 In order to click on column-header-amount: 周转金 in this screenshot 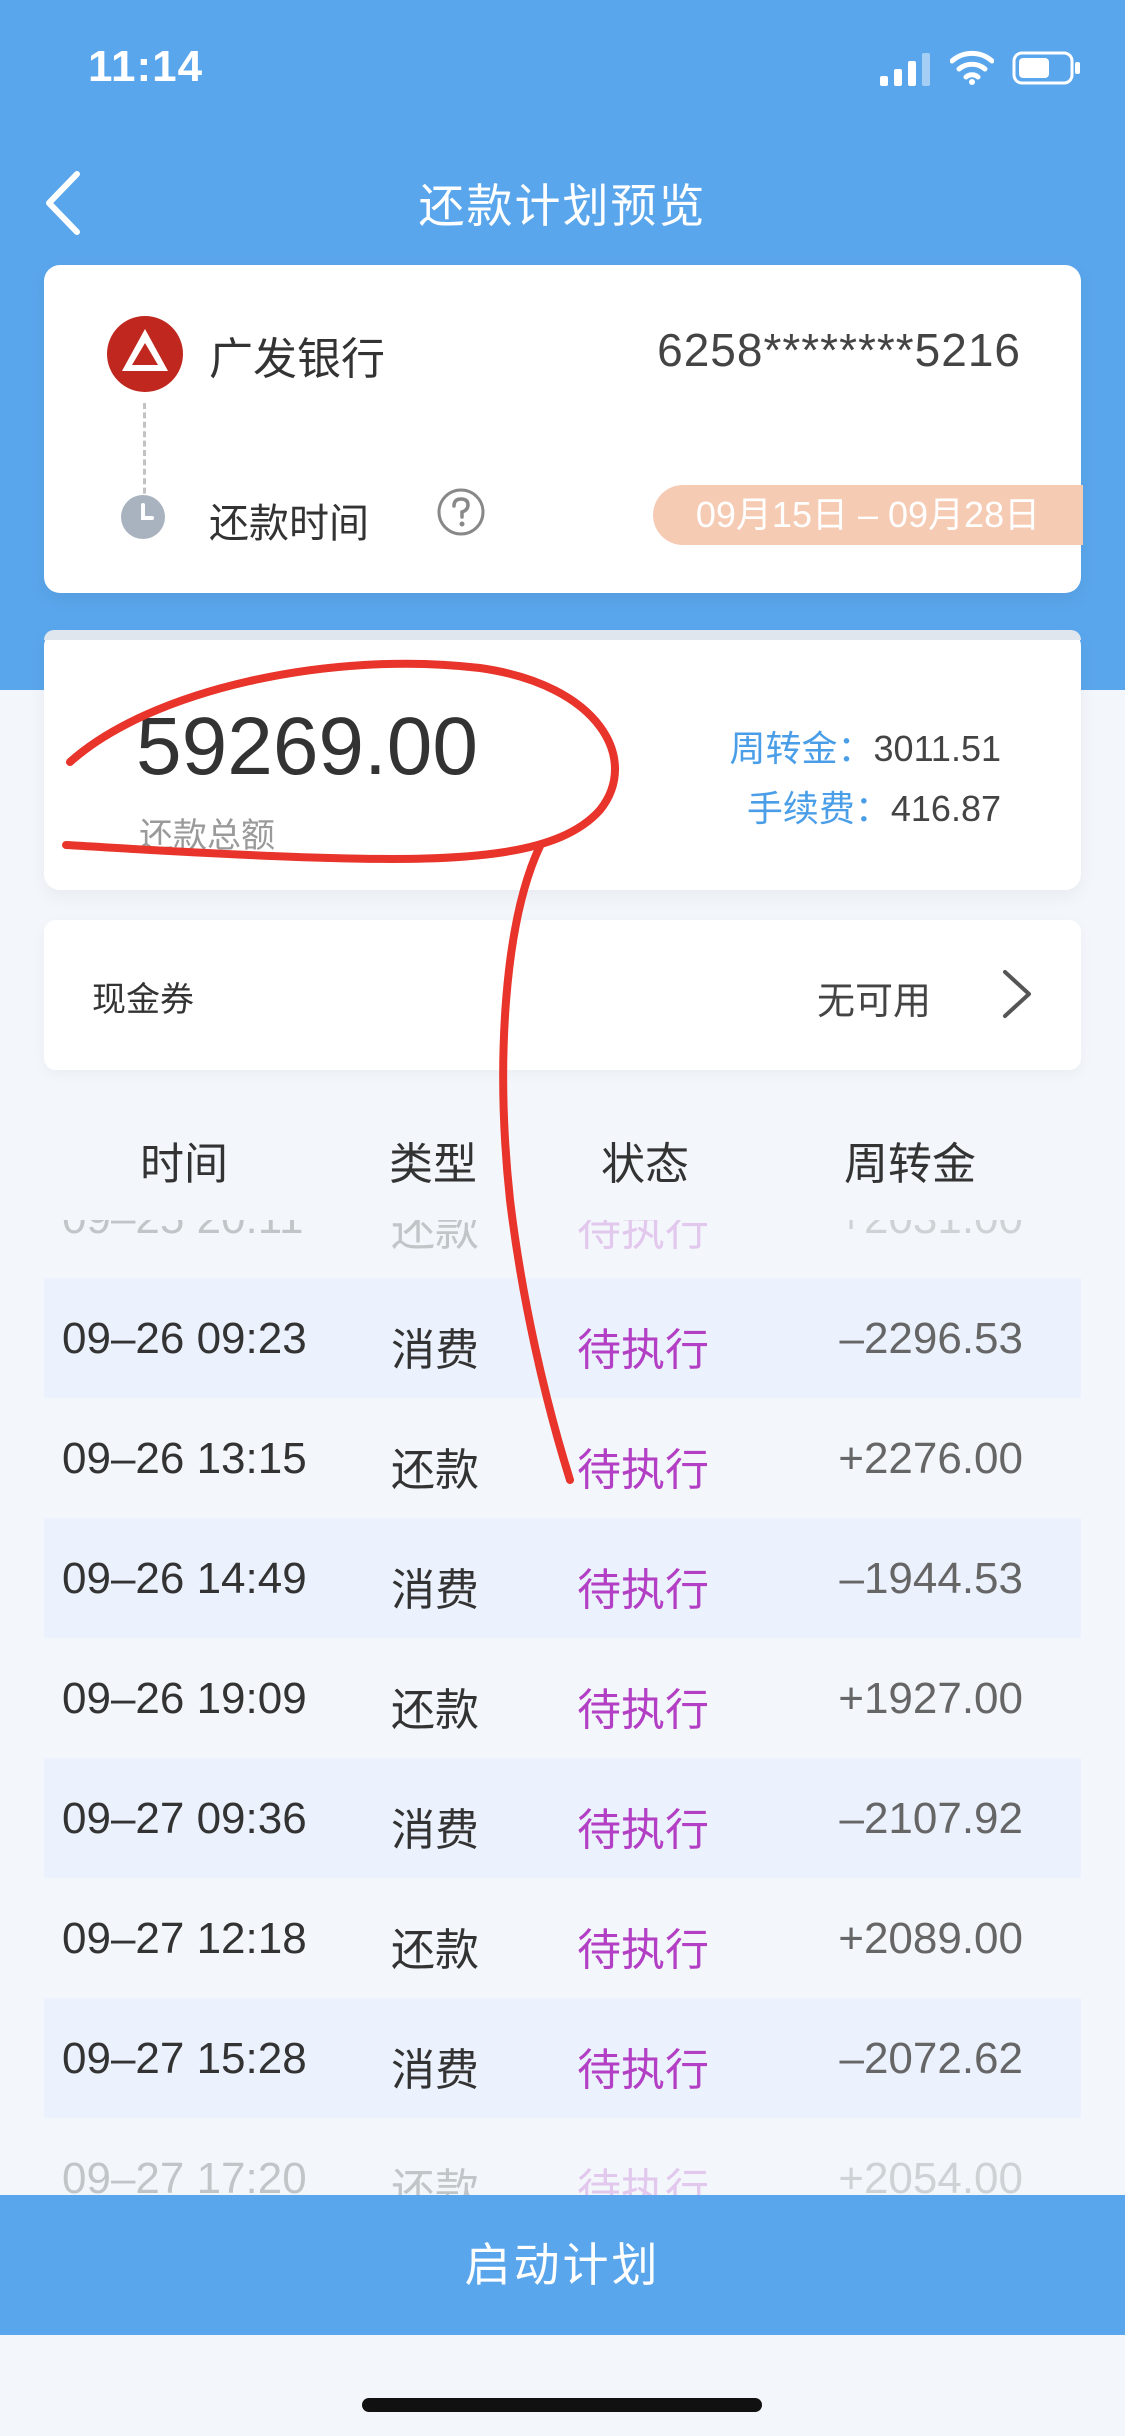, I will do `click(910, 1164)`.